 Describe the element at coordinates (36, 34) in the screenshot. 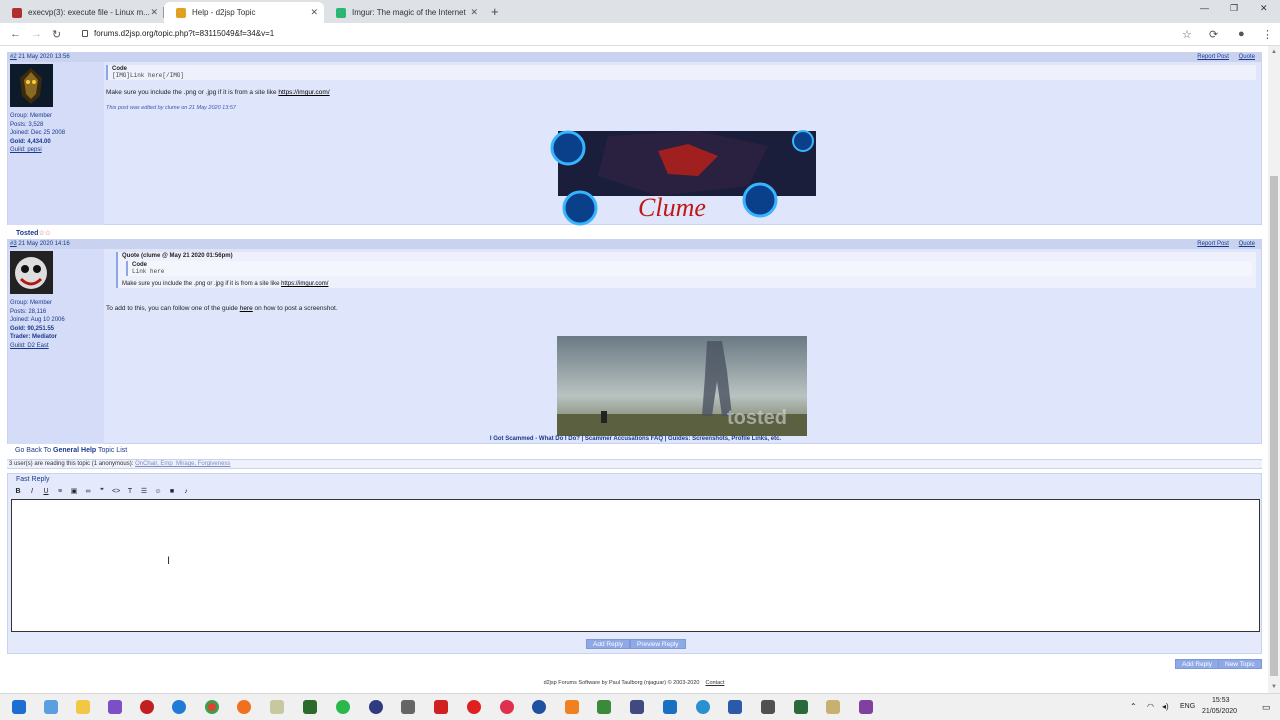

I see `forward-icon: →` at that location.